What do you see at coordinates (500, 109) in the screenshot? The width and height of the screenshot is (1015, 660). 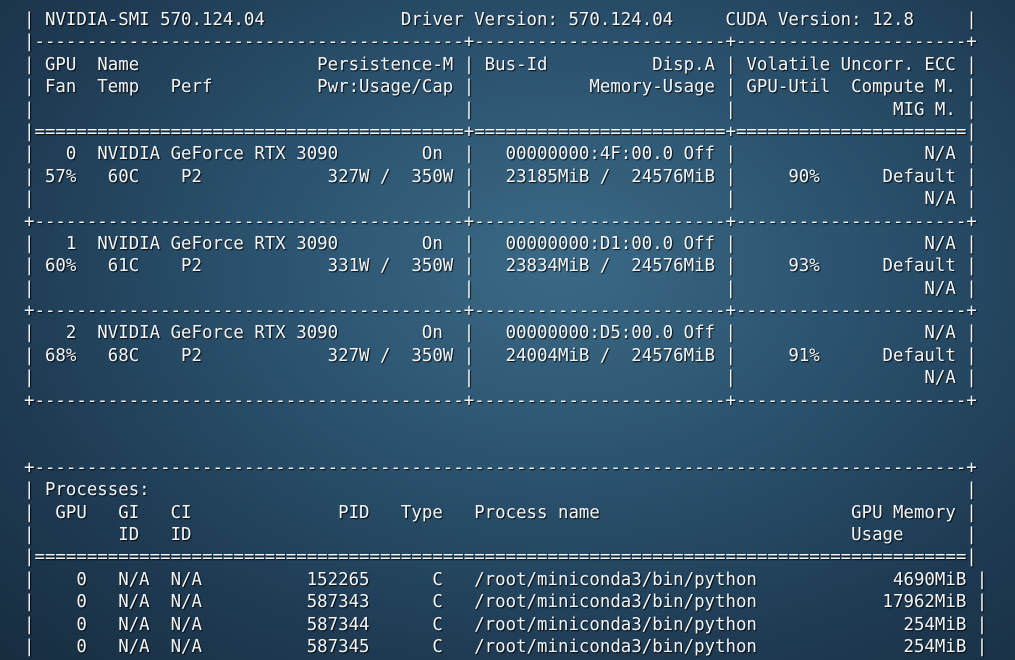 I see `terminal-line: | | | MIG M. |` at bounding box center [500, 109].